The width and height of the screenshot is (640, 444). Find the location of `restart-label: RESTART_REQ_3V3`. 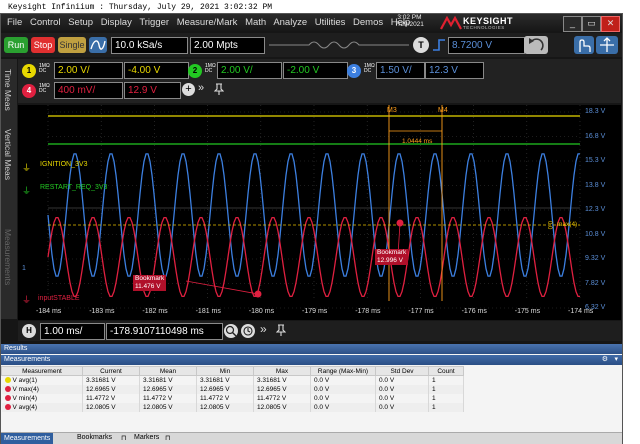

restart-label: RESTART_REQ_3V3 is located at coordinates (74, 187).